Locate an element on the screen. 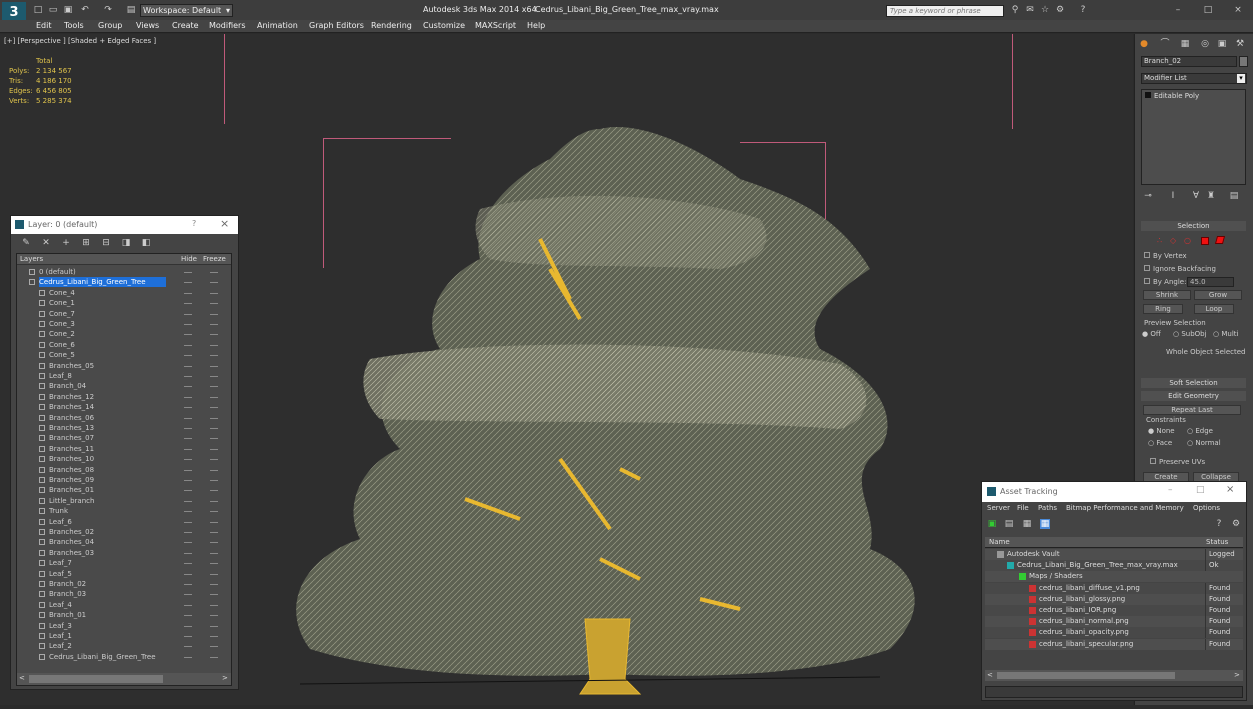 The width and height of the screenshot is (1253, 709). asset-row: cedrus_libani_specular.png Found is located at coordinates (1114, 644).